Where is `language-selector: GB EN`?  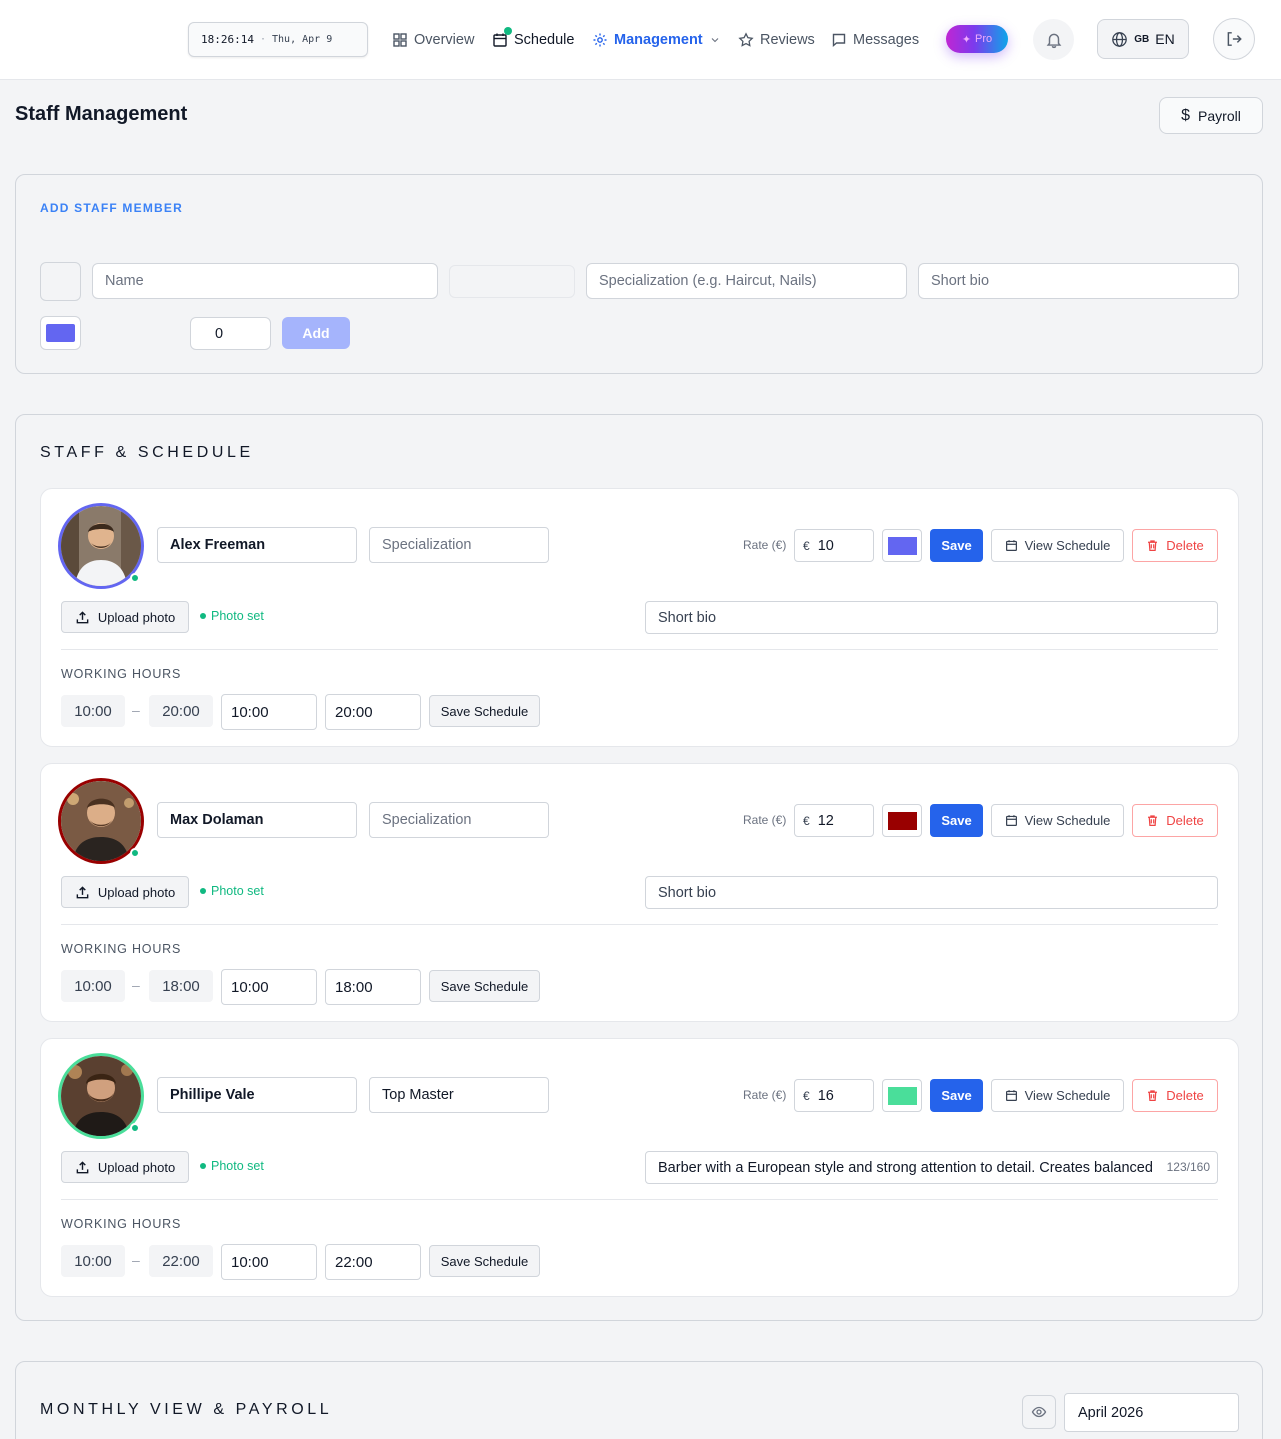 language-selector: GB EN is located at coordinates (1143, 39).